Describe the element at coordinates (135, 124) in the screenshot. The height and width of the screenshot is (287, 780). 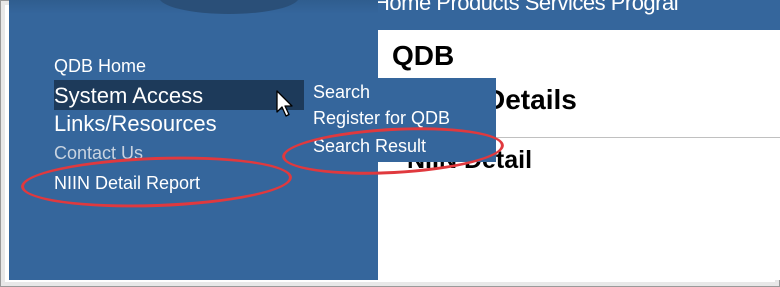
I see `sidebar-item-links-resources: Links/Resources` at that location.